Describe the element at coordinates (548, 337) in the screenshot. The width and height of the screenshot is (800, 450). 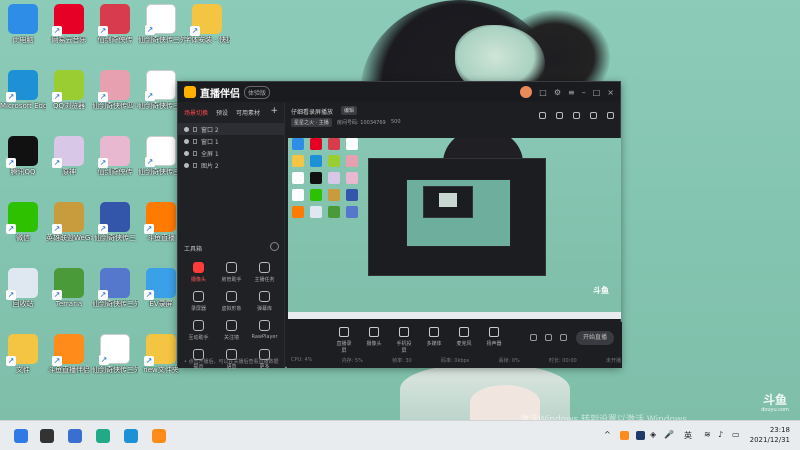
I see `clock-icon` at that location.